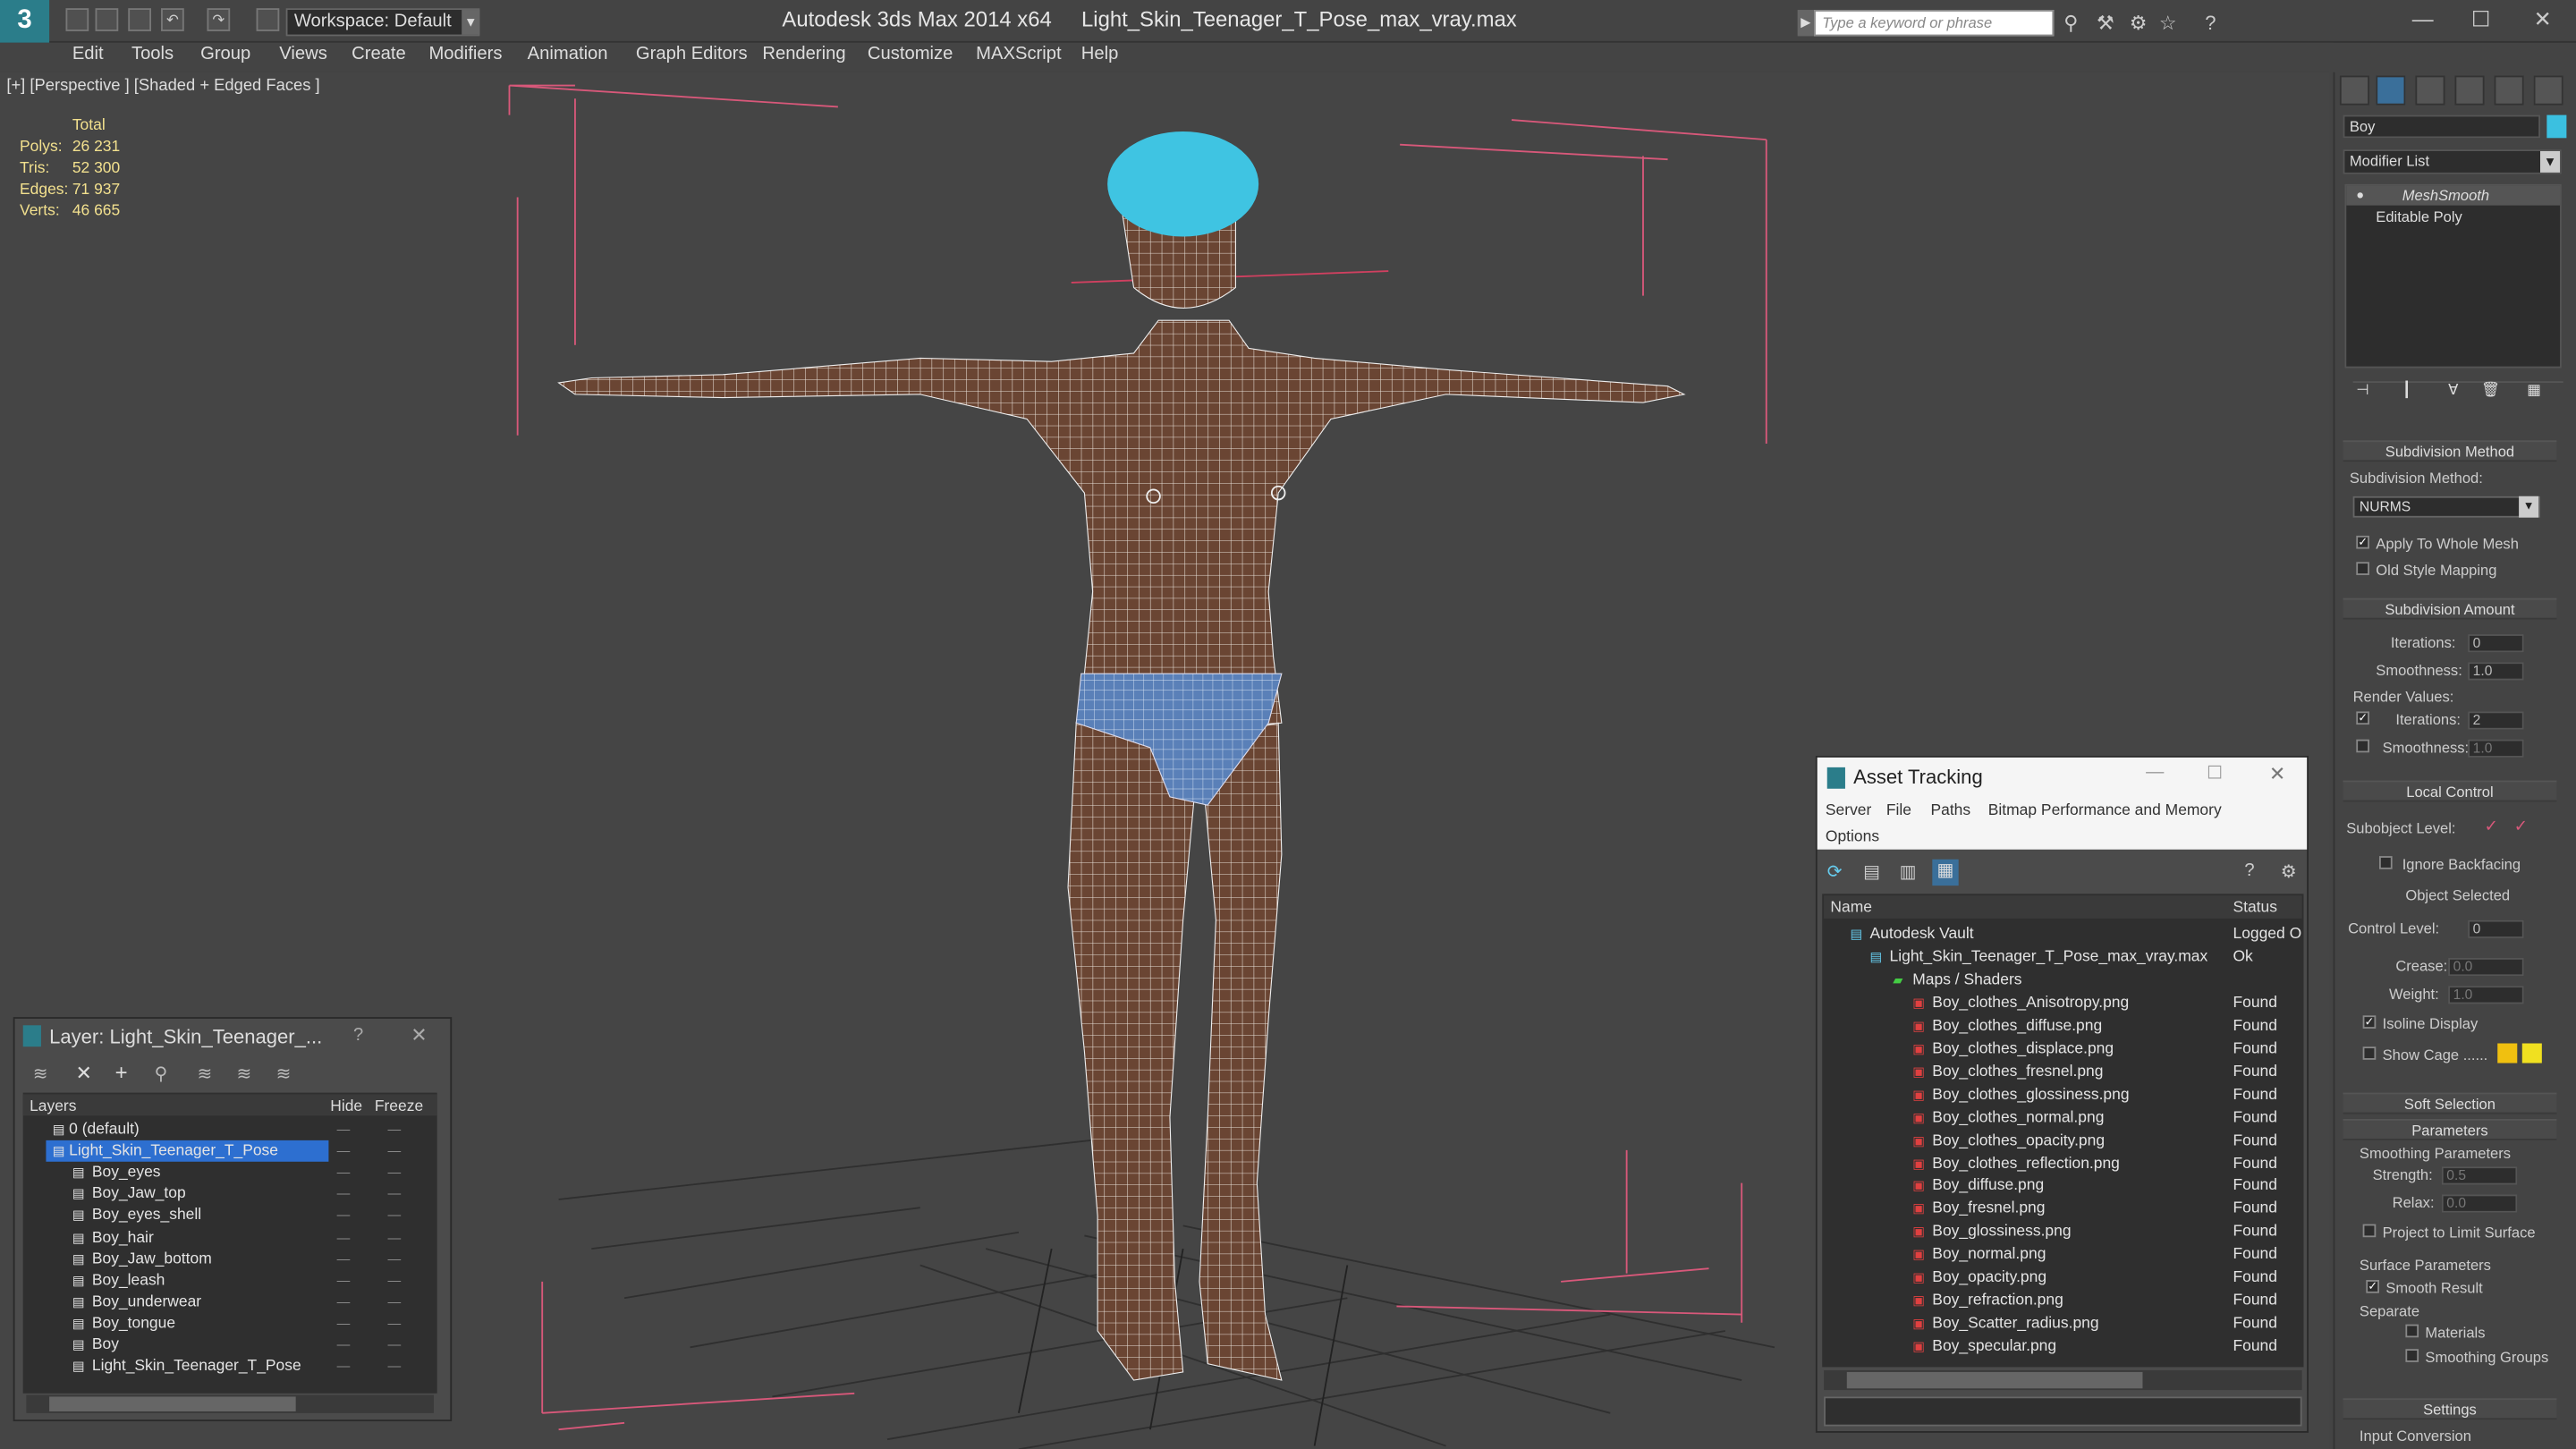  Describe the element at coordinates (2450, 1103) in the screenshot. I see `rollout-soft-selection: Soft Selection` at that location.